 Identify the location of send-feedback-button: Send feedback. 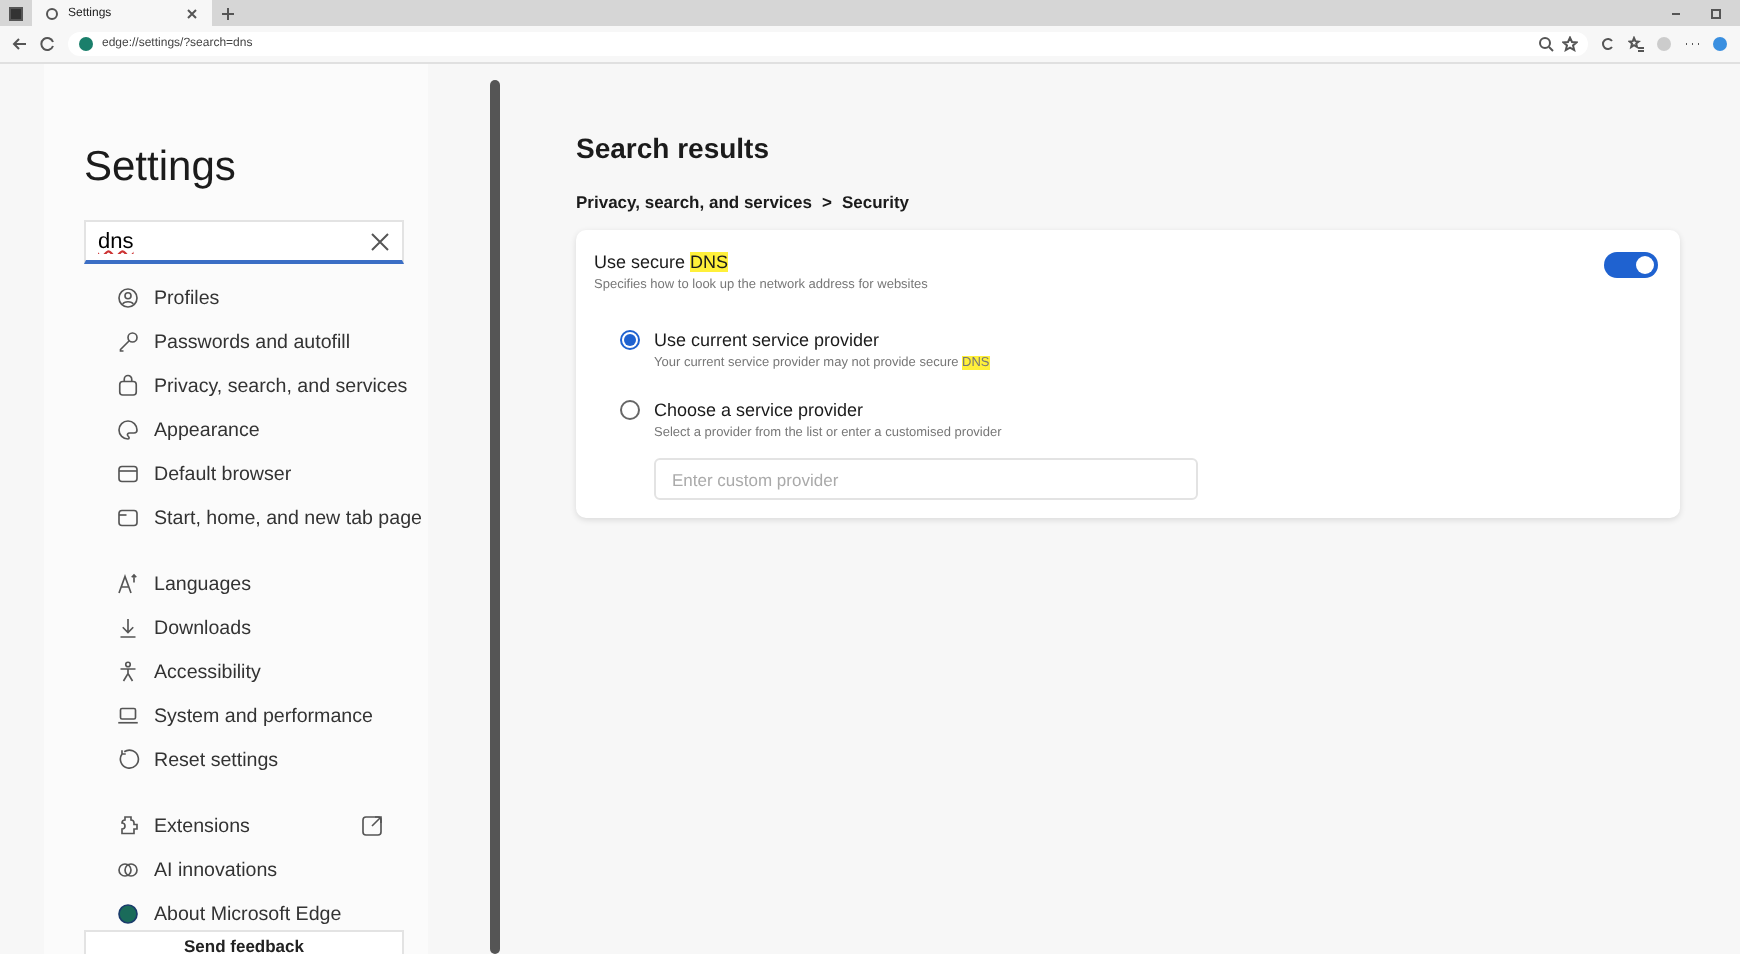
(244, 942).